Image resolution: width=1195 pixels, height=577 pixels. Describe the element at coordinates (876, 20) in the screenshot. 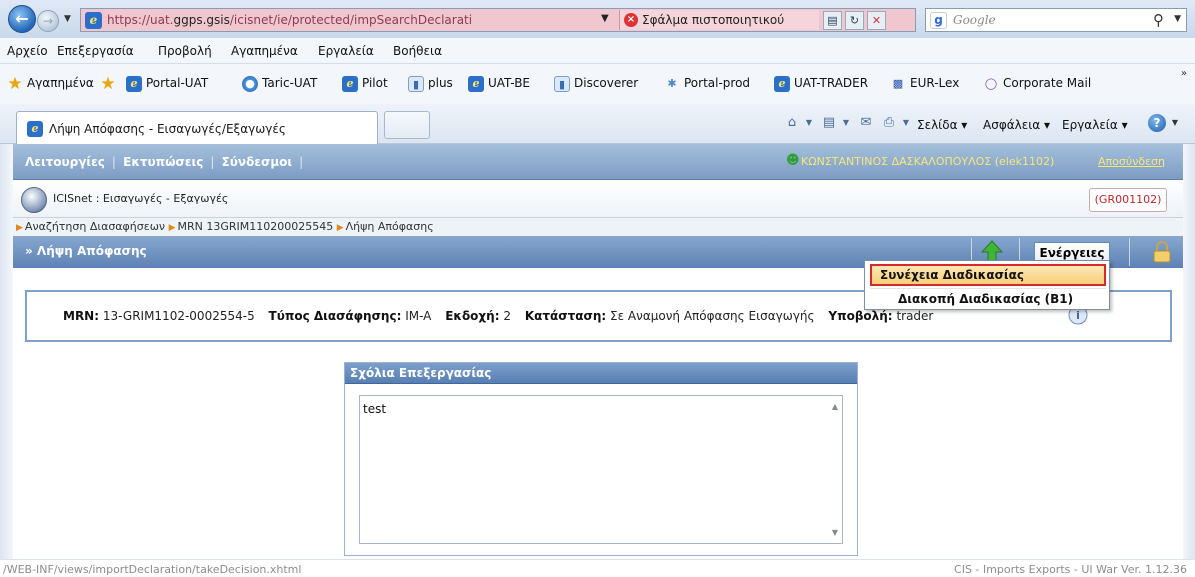

I see `stop-icon: ✕` at that location.